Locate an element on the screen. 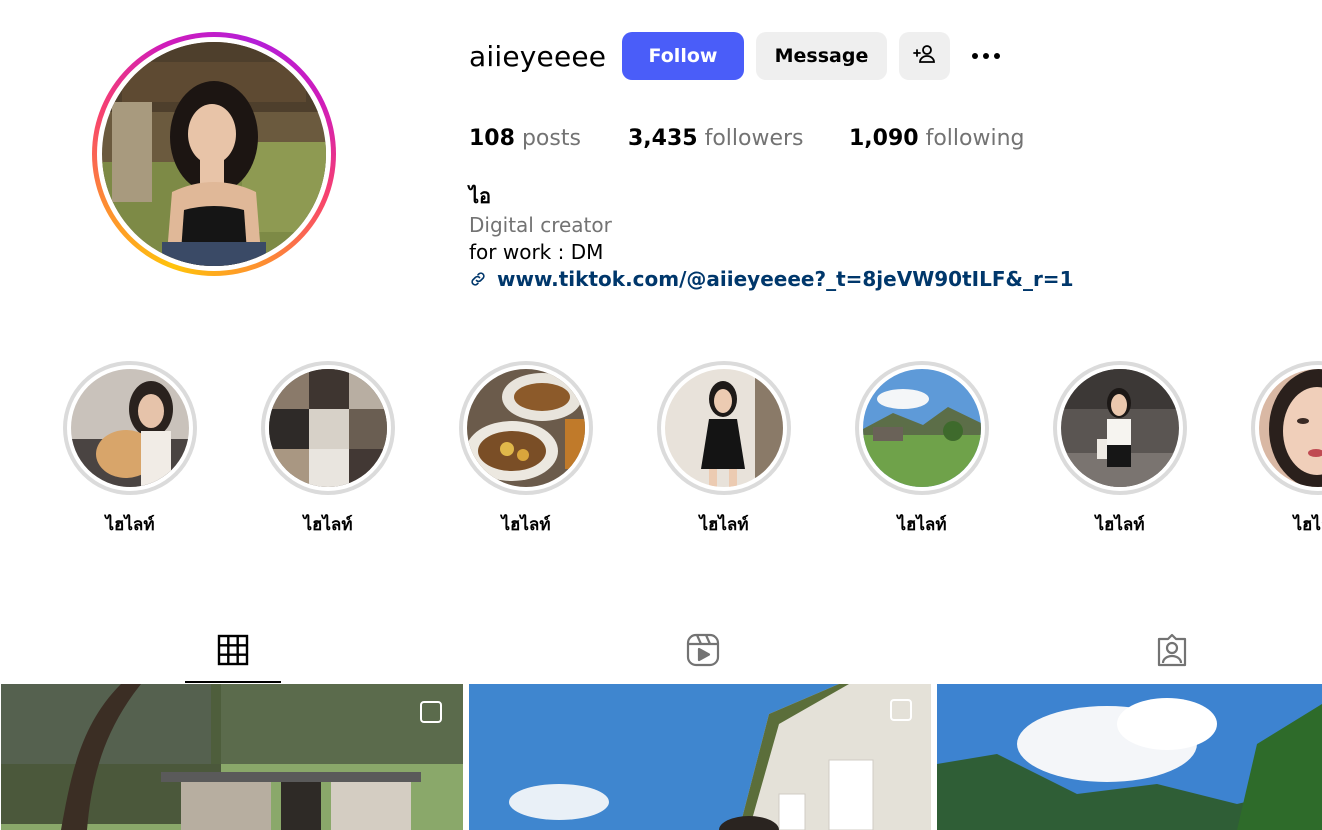 This screenshot has height=830, width=1322. profile-username: aiieyeeee is located at coordinates (538, 56).